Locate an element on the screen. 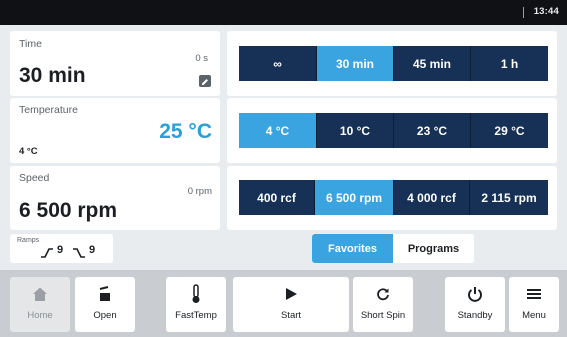  preset-tab-toggle: Favorites Programs is located at coordinates (393, 248).